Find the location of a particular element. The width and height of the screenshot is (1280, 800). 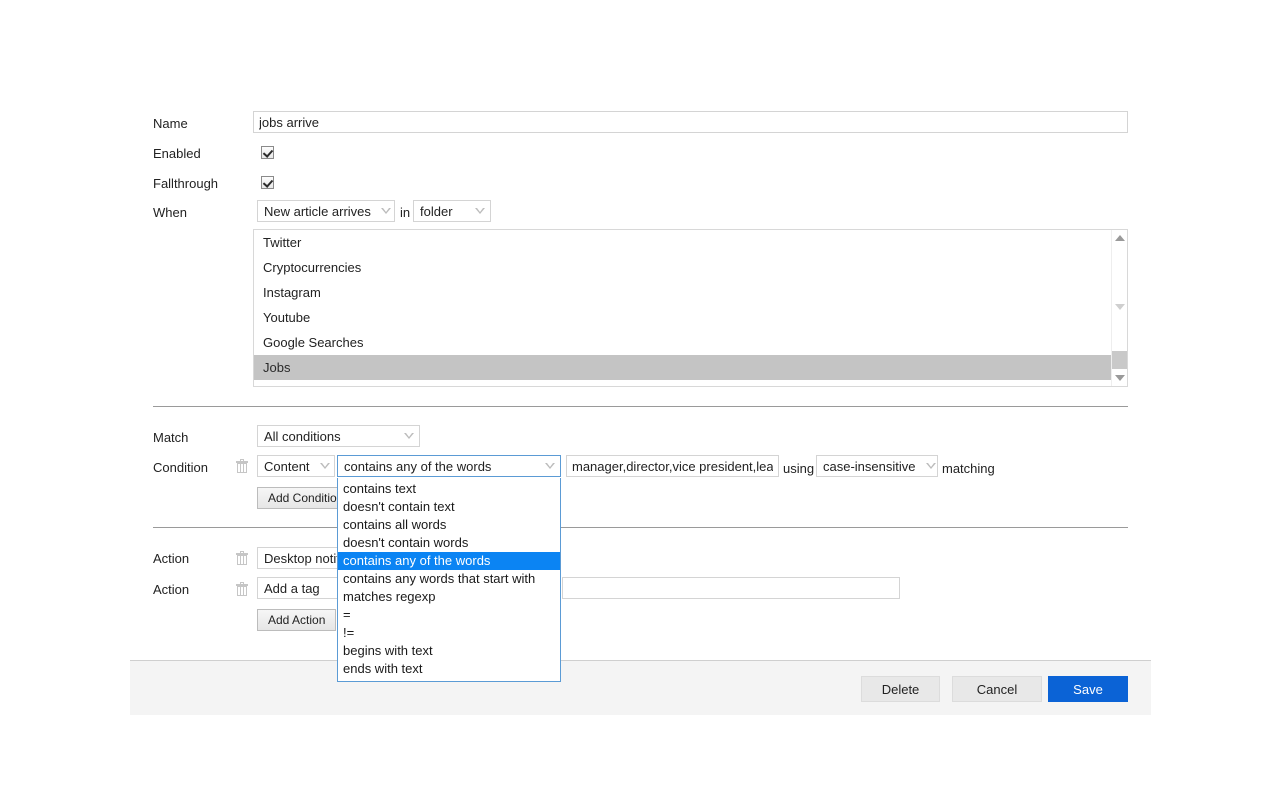

list-item-selected: Jobs is located at coordinates (683, 367).